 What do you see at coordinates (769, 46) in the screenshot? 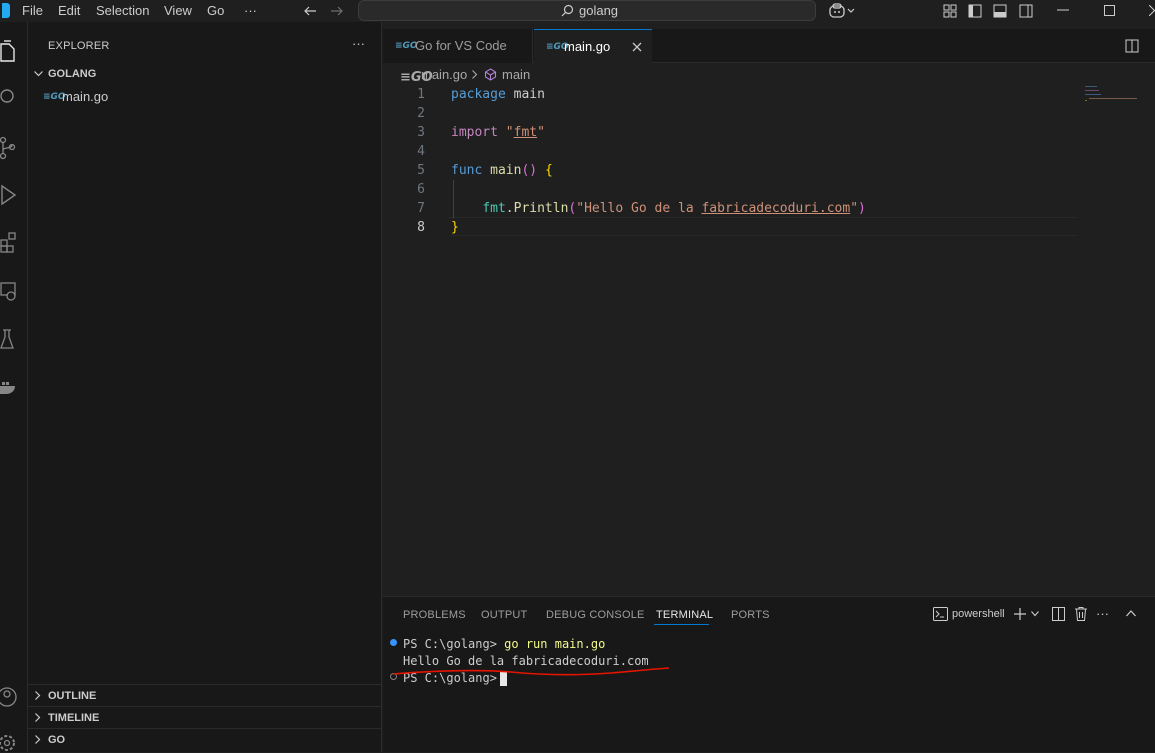
I see `editor-tab-bar: ≡GO Go for VS Code ≡GO main.go` at bounding box center [769, 46].